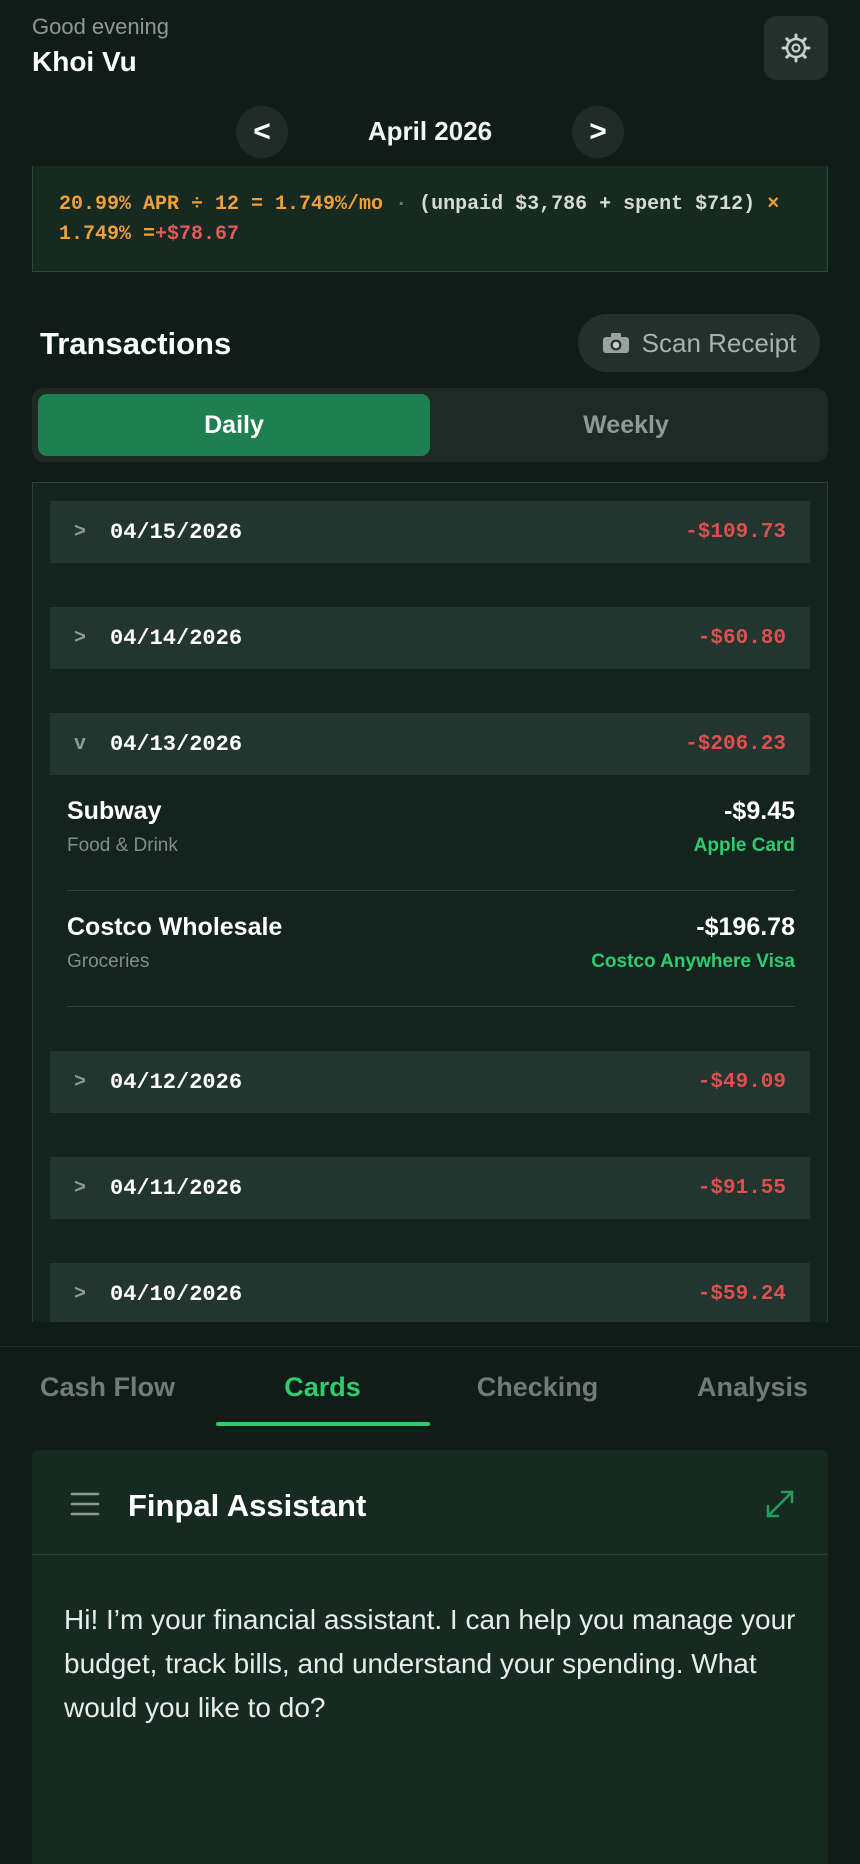  I want to click on user-name: Khoi Vu, so click(84, 61).